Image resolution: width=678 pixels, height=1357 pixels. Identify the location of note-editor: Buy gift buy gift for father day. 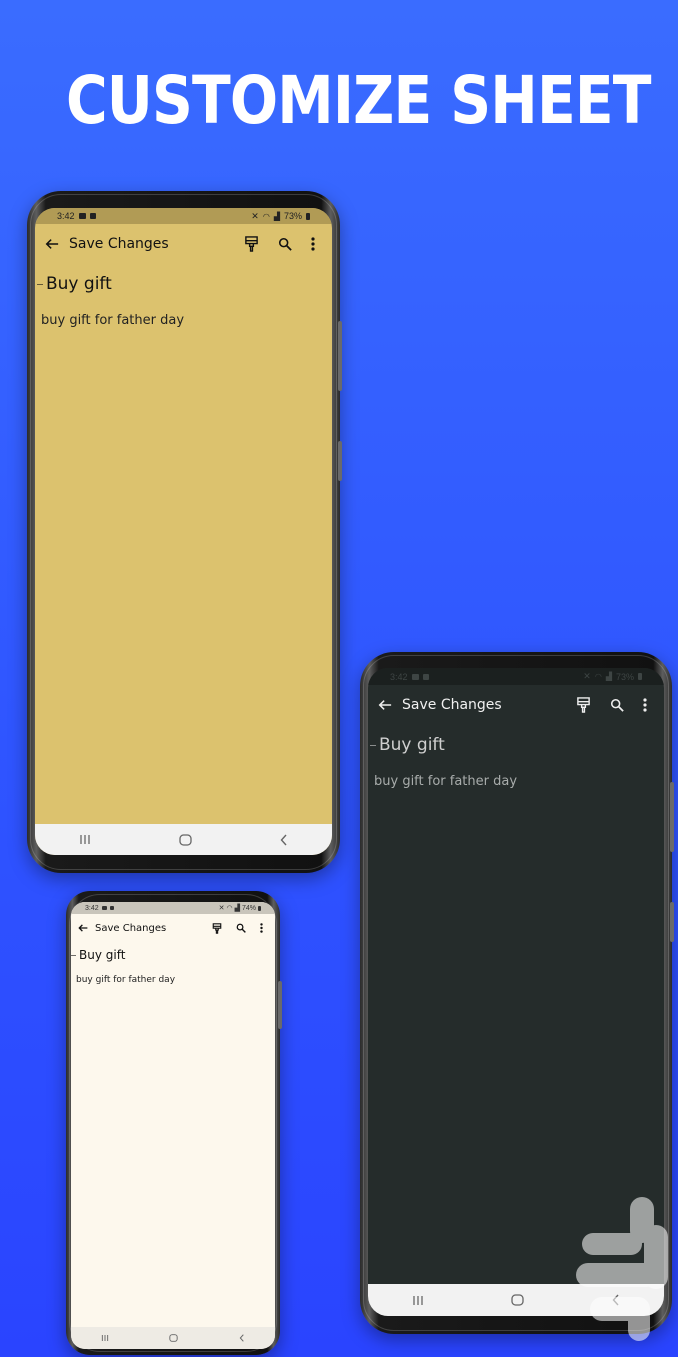
(173, 1134).